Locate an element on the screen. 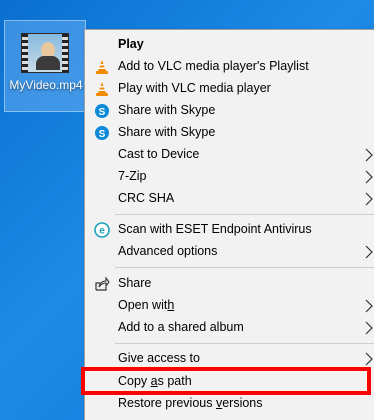  label-part: Open wit is located at coordinates (143, 305).